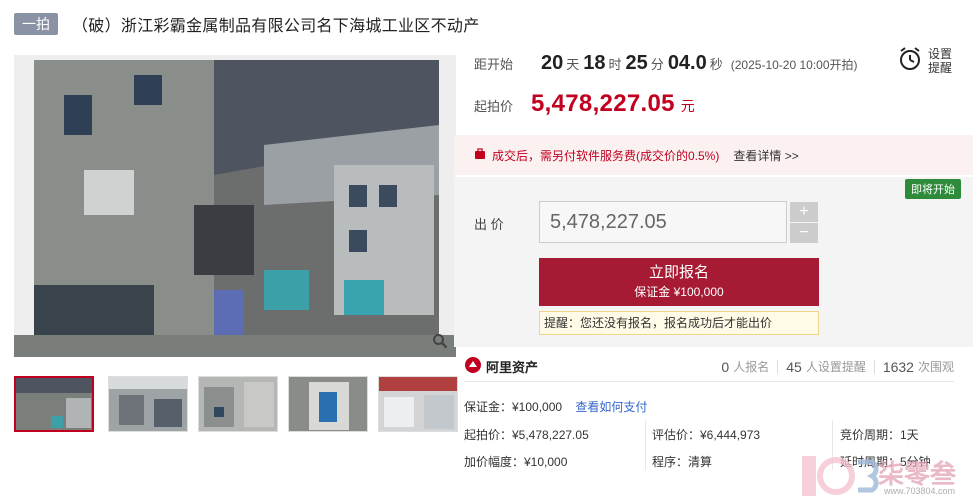 The width and height of the screenshot is (973, 504). What do you see at coordinates (526, 435) in the screenshot?
I see `info-start-price: 起拍价：¥5,478,227.05` at bounding box center [526, 435].